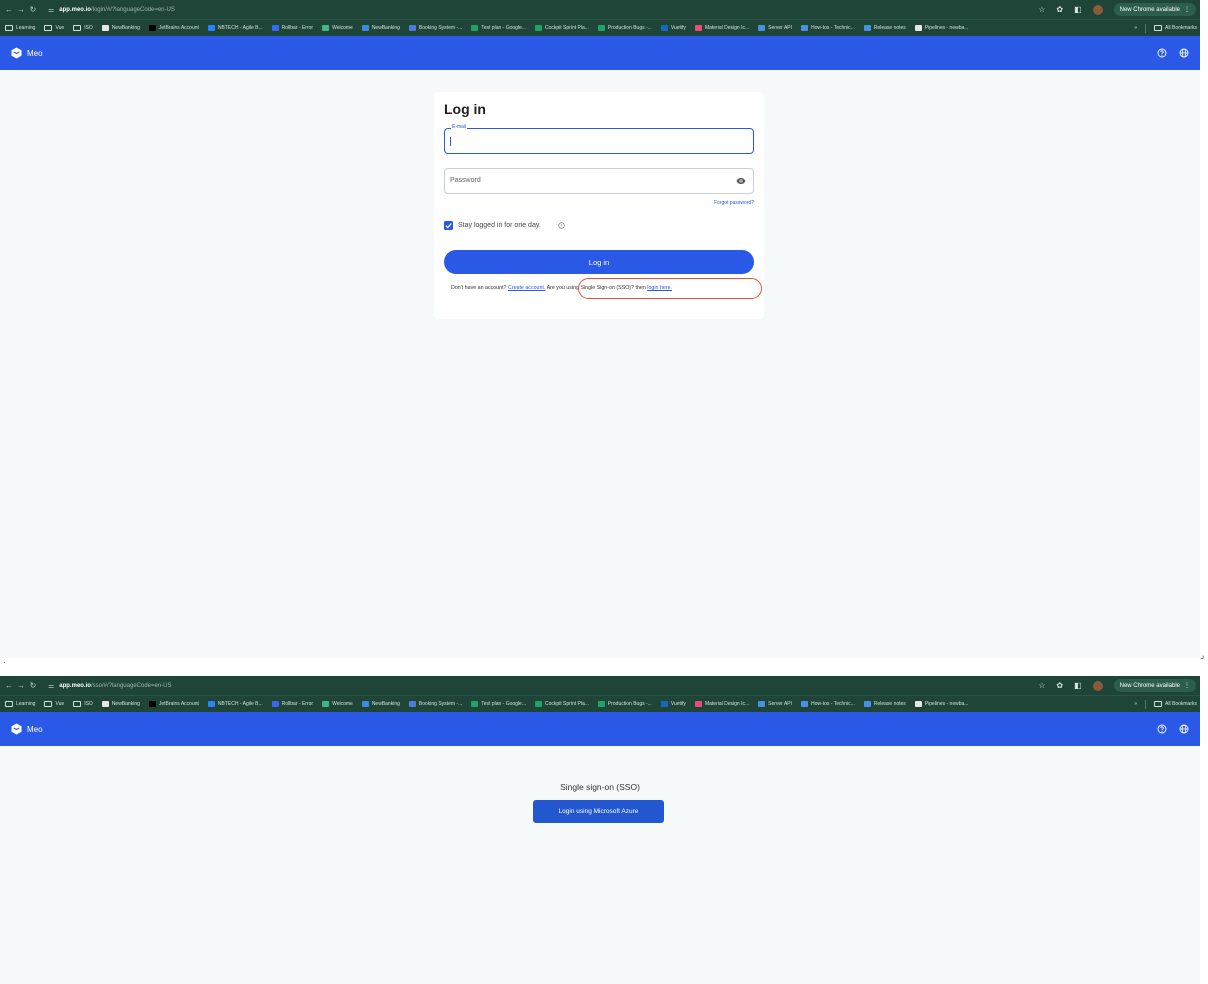 The width and height of the screenshot is (1208, 984). What do you see at coordinates (115, 686) in the screenshot?
I see `address-bar: app.meo.io/sso/#/?languageCode=en-US` at bounding box center [115, 686].